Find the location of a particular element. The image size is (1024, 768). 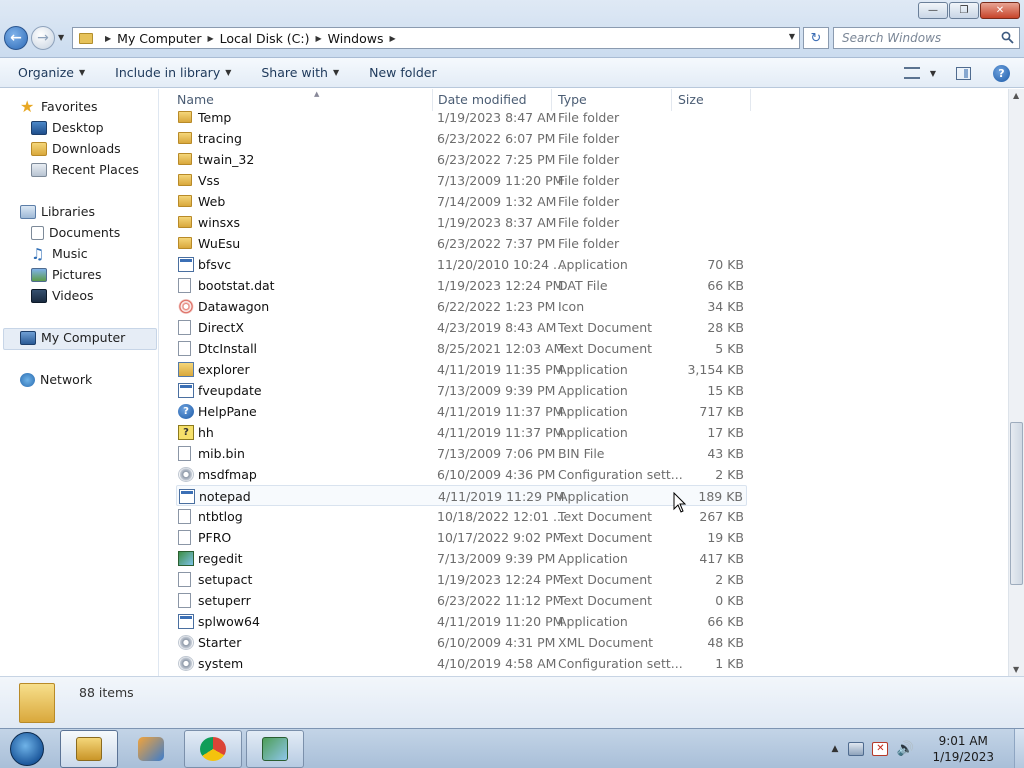

application-icon is located at coordinates (186, 621).